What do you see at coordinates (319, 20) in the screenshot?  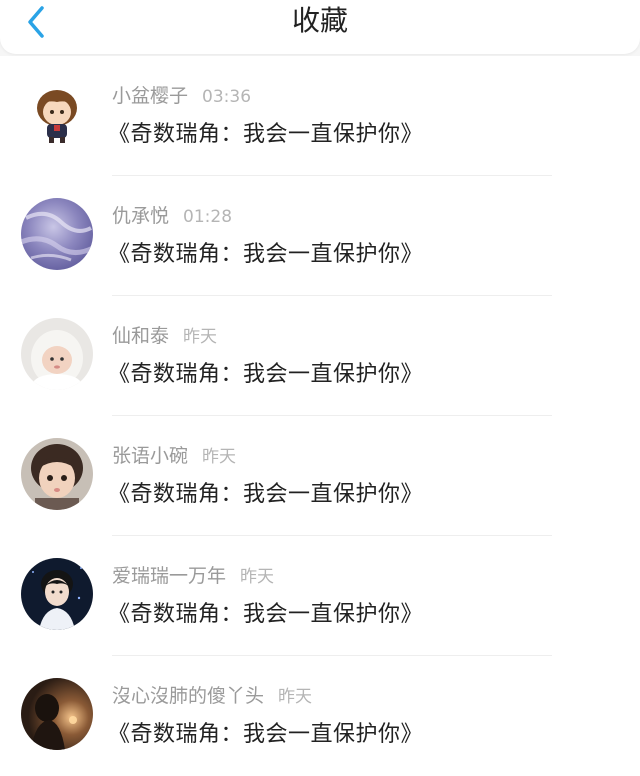 I see `page-title: 收藏` at bounding box center [319, 20].